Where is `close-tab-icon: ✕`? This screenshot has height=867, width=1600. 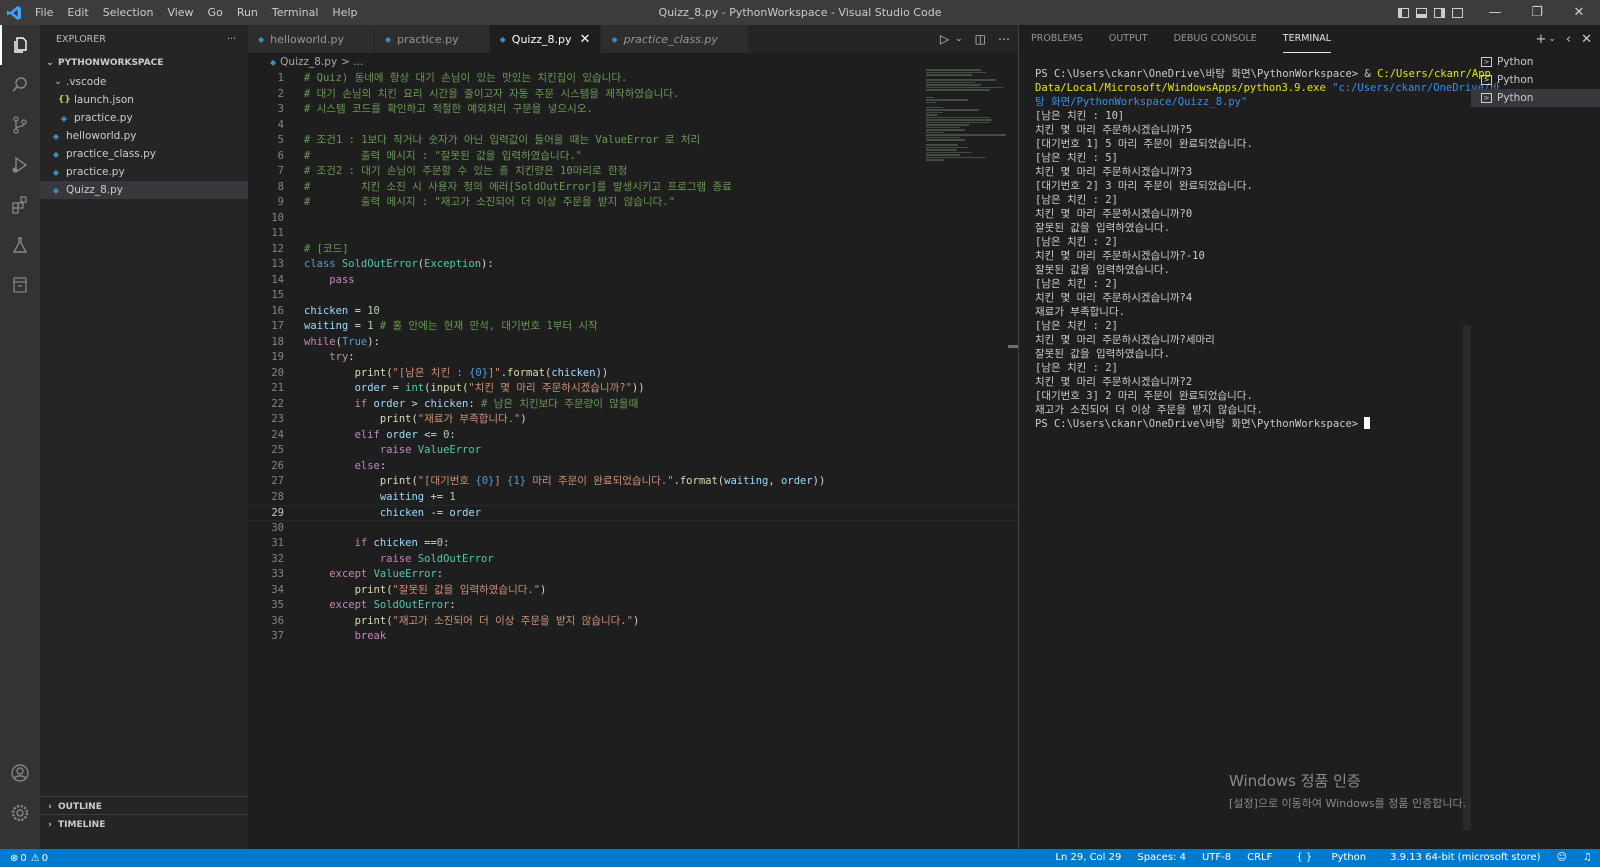 close-tab-icon: ✕ is located at coordinates (585, 39).